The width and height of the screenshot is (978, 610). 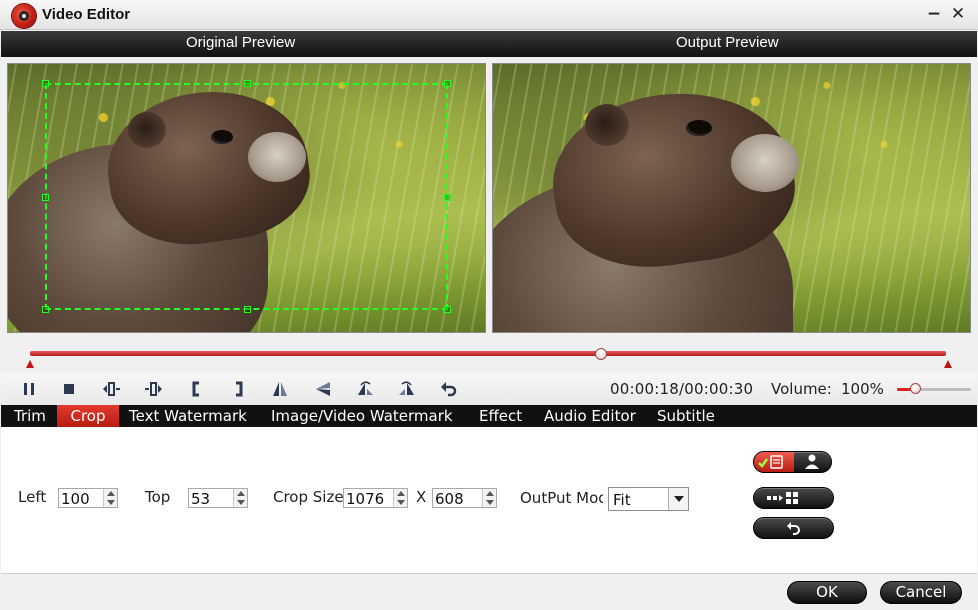 I want to click on top-label: Top, so click(x=158, y=497).